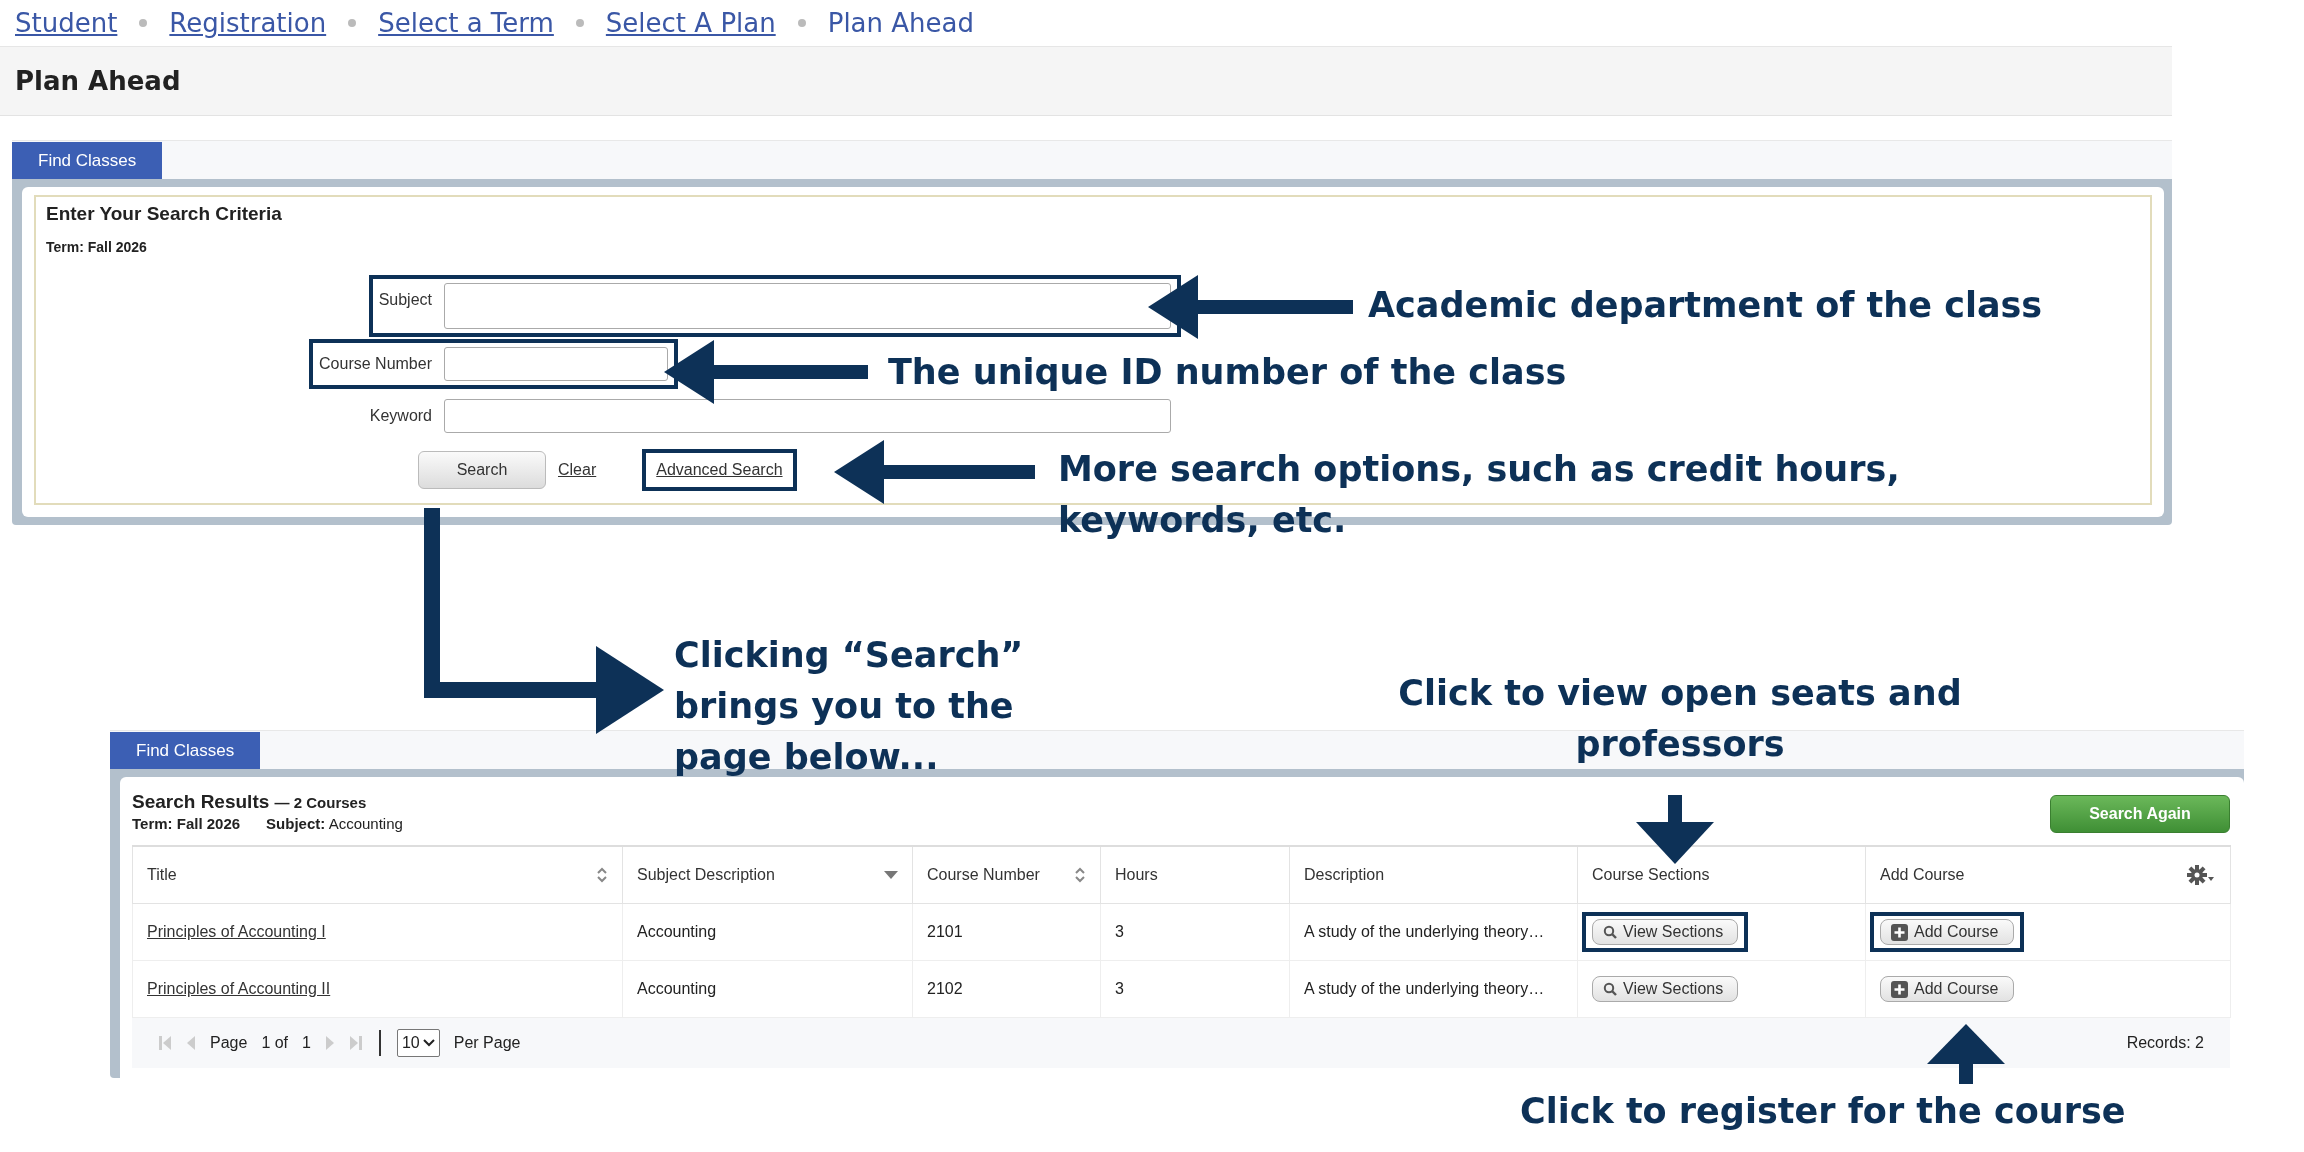 Image resolution: width=2304 pixels, height=1152 pixels. Describe the element at coordinates (1006, 875) in the screenshot. I see `column-header: Course Number` at that location.